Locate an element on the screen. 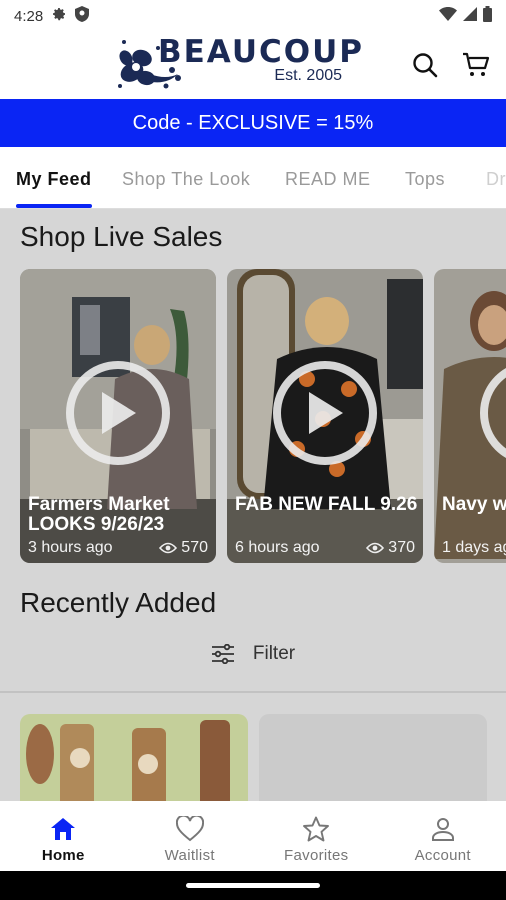  signal-icon is located at coordinates (470, 16).